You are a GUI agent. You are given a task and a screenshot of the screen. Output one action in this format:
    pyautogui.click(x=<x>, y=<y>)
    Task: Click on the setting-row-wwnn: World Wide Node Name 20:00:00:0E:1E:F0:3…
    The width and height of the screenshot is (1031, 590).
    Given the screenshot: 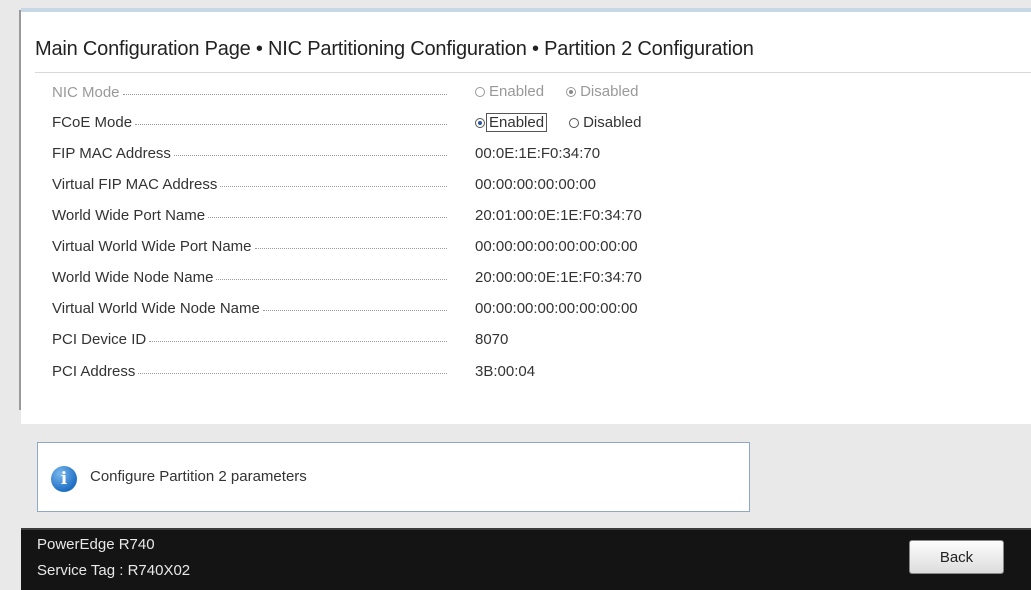 What is the action you would take?
    pyautogui.click(x=402, y=278)
    